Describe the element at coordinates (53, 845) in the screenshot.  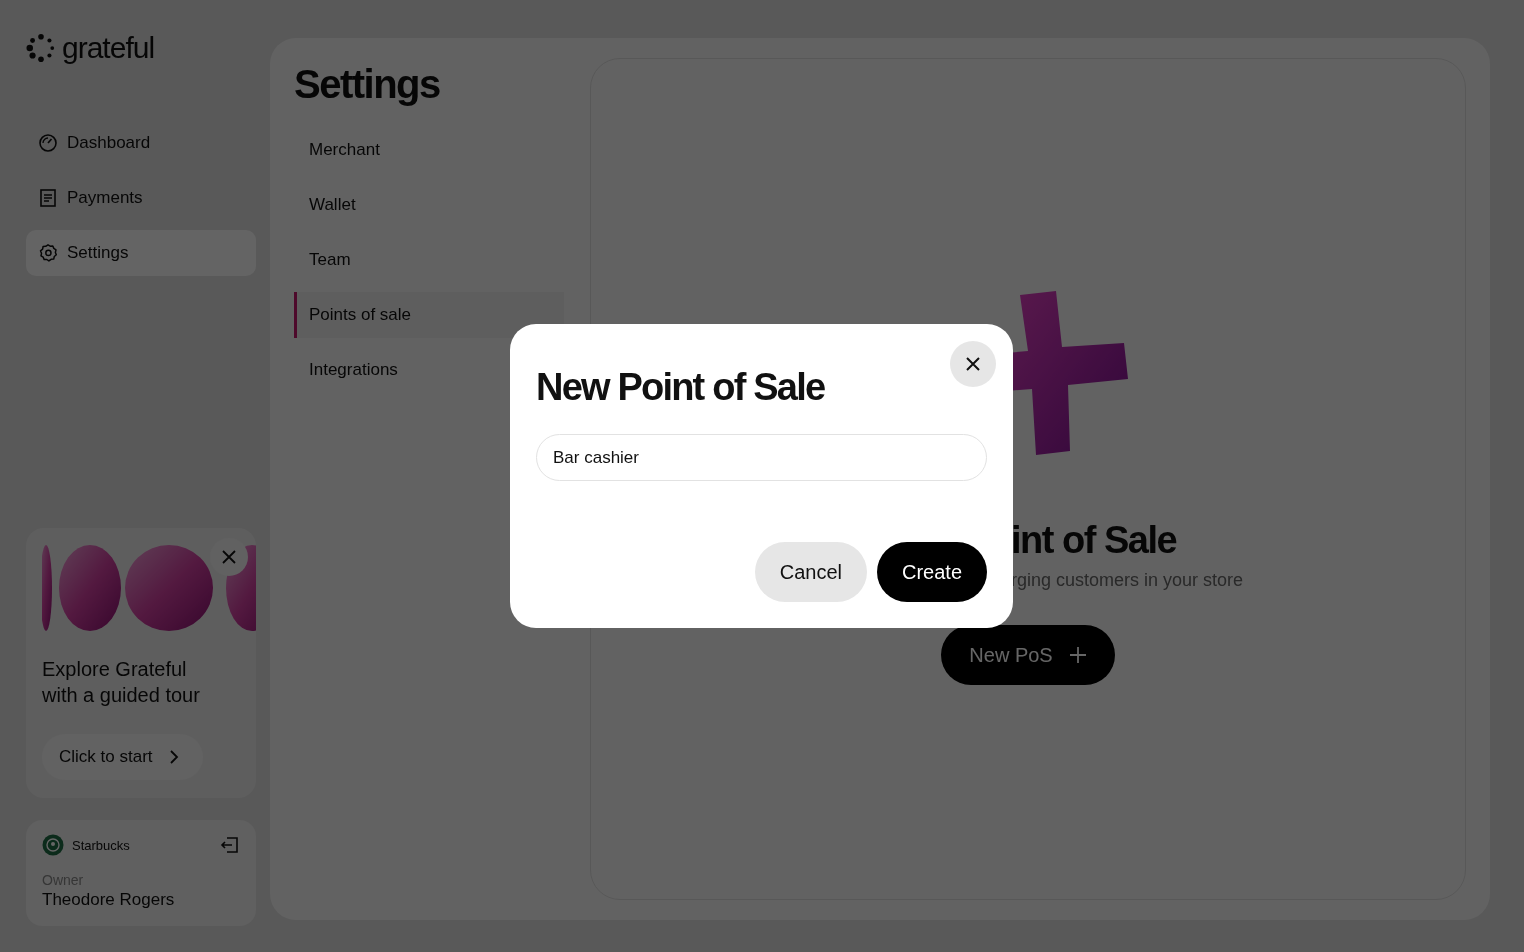
I see `merchant-logo-icon` at that location.